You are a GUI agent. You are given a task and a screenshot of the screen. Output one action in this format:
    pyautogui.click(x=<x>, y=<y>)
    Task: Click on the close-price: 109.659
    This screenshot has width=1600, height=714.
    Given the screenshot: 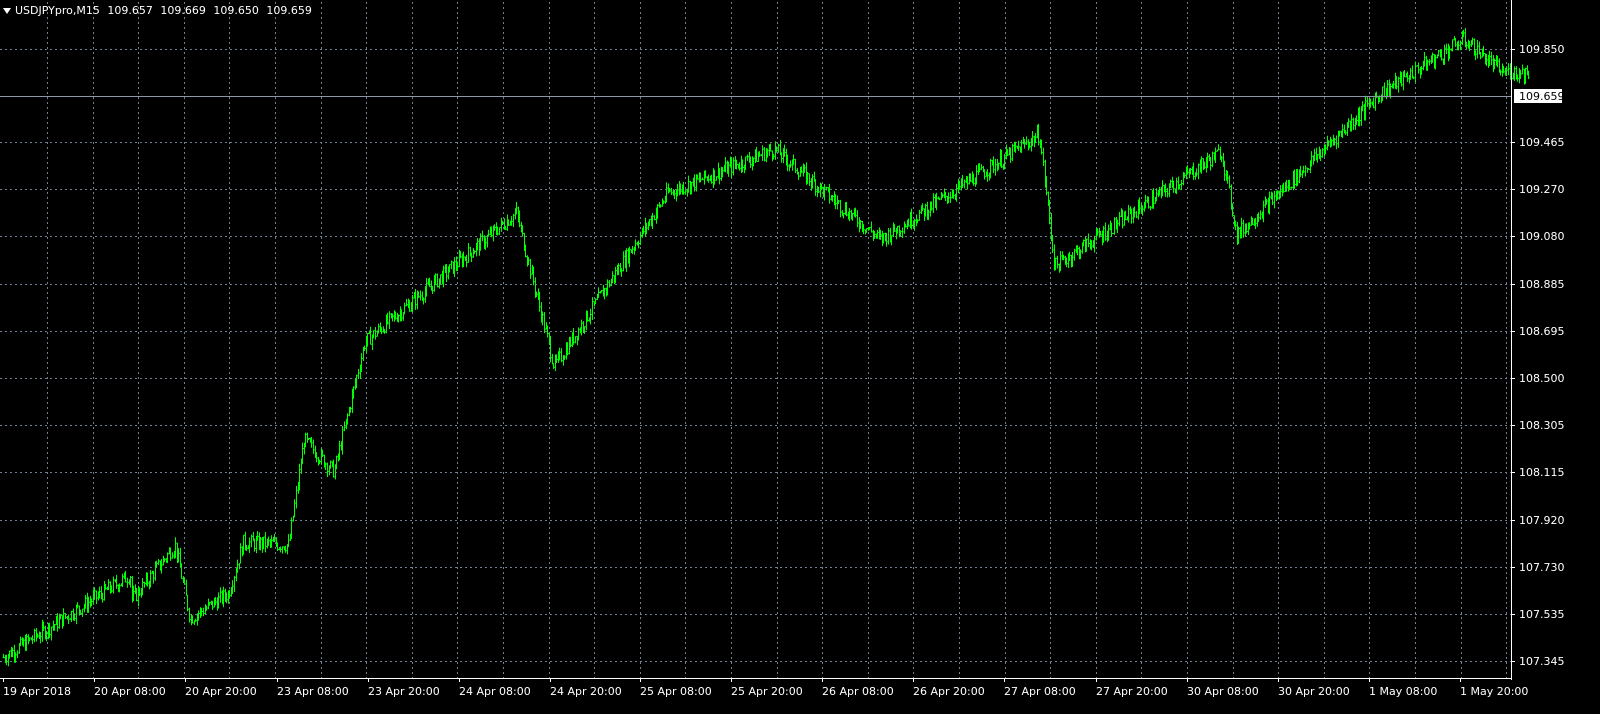 What is the action you would take?
    pyautogui.click(x=289, y=10)
    